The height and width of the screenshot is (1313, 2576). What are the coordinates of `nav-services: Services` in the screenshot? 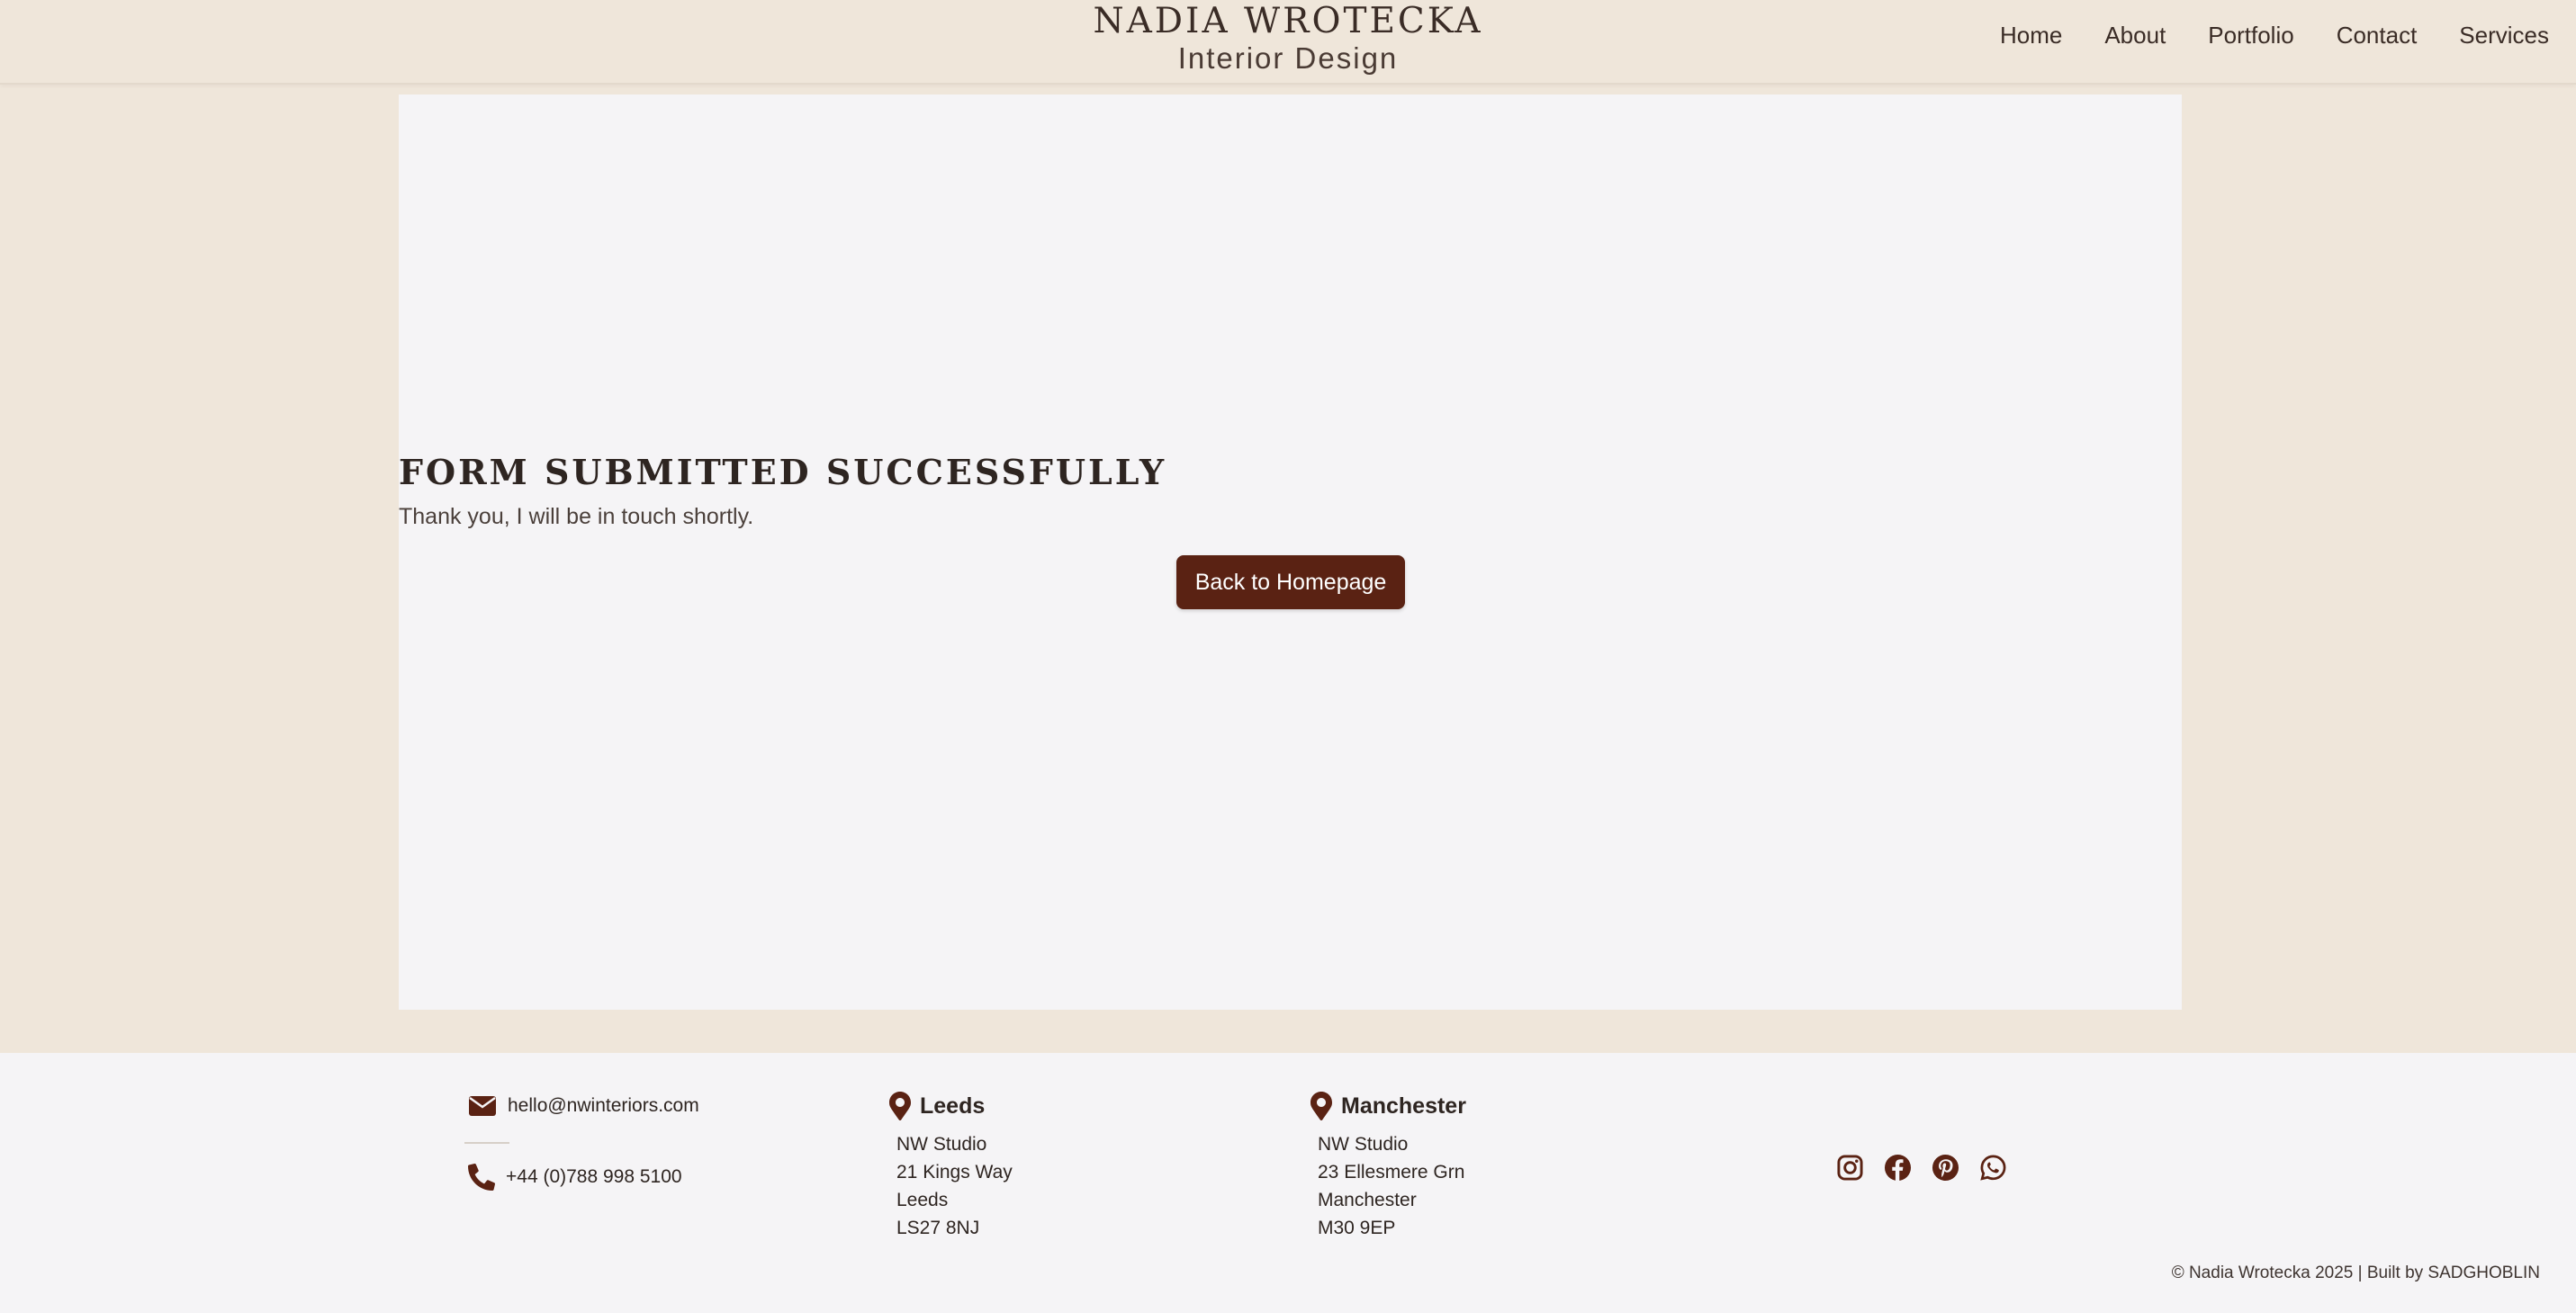 It's located at (2504, 35).